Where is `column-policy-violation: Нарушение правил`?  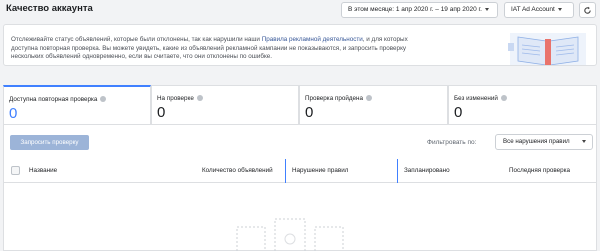 column-policy-violation: Нарушение правил is located at coordinates (320, 170).